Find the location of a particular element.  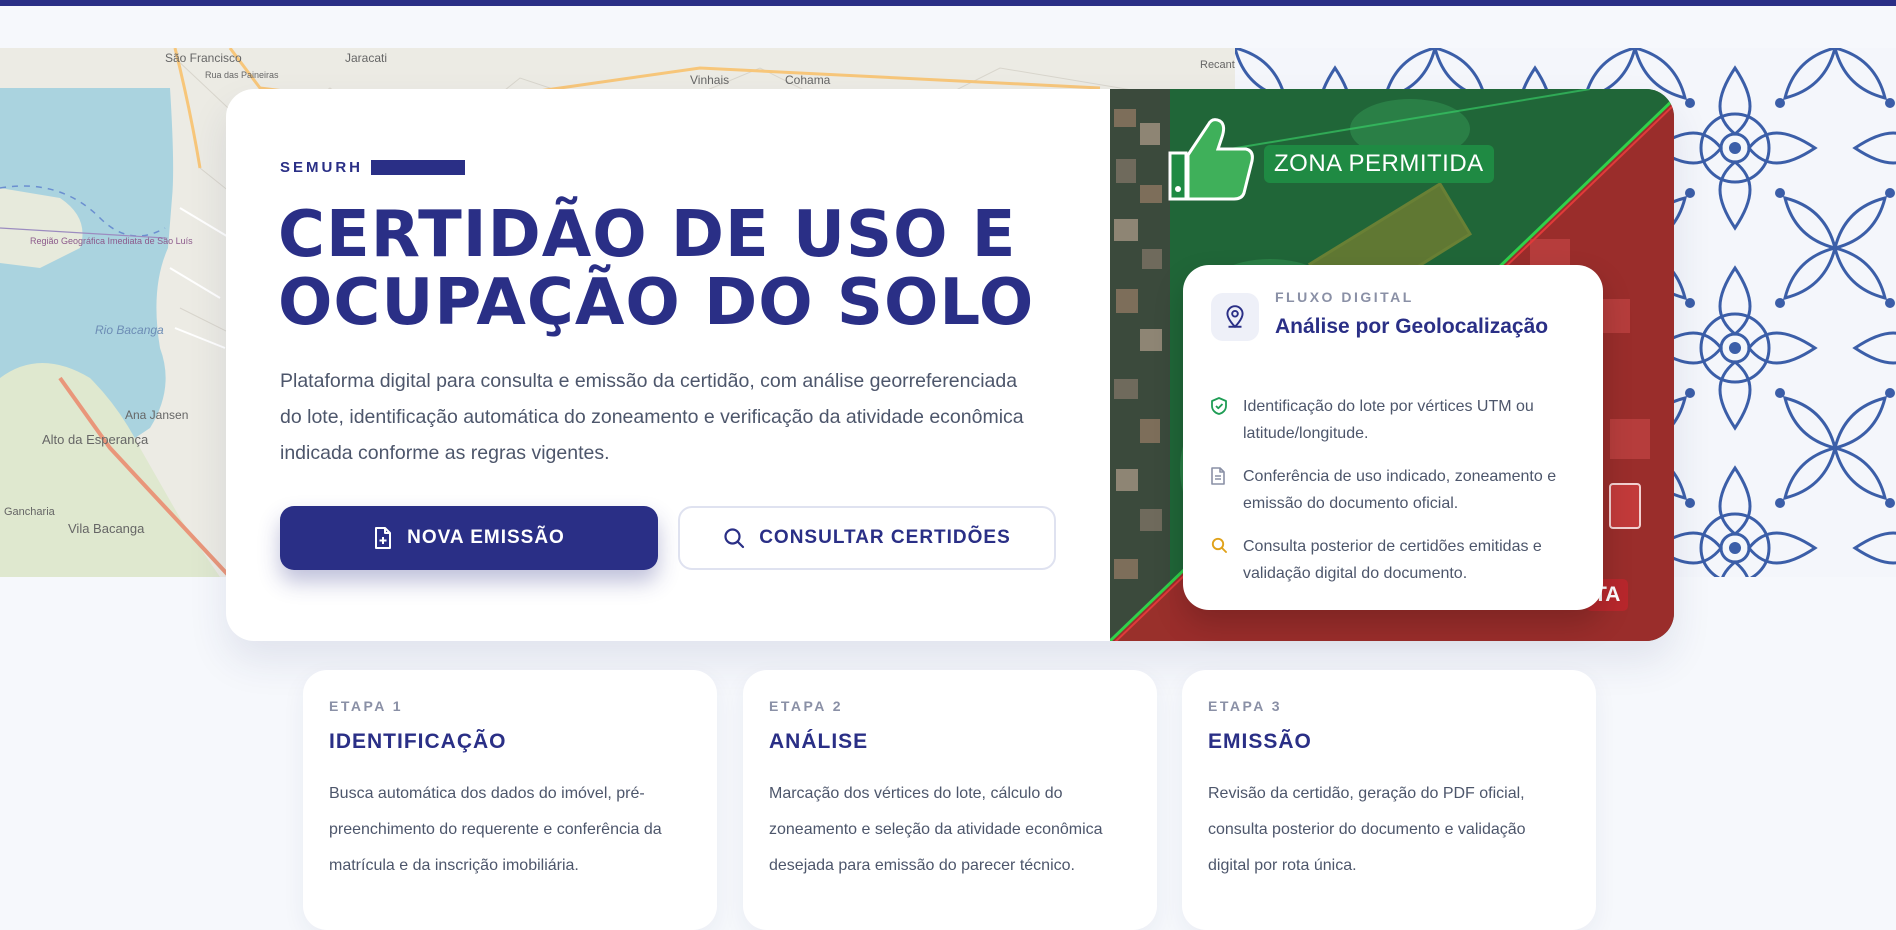

hero-eyebrow: SEMURH is located at coordinates (373, 167).